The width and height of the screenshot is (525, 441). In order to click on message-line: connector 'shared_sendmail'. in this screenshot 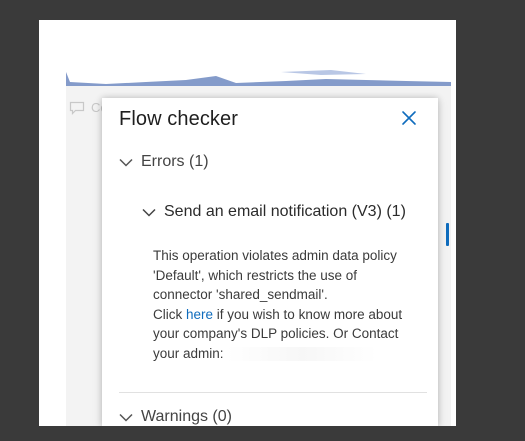, I will do `click(240, 294)`.